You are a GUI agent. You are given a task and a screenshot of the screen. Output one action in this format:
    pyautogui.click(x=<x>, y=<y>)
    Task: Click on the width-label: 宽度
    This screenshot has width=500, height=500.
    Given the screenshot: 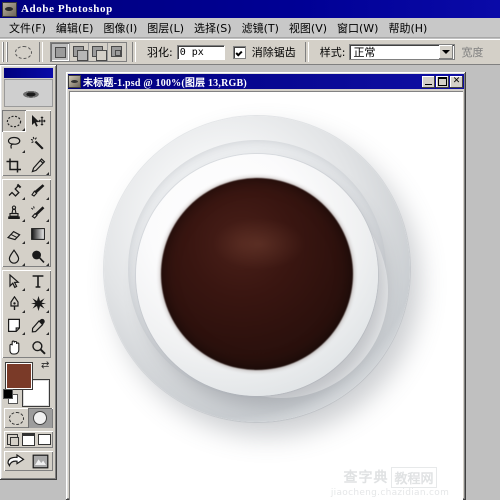 What is the action you would take?
    pyautogui.click(x=472, y=52)
    